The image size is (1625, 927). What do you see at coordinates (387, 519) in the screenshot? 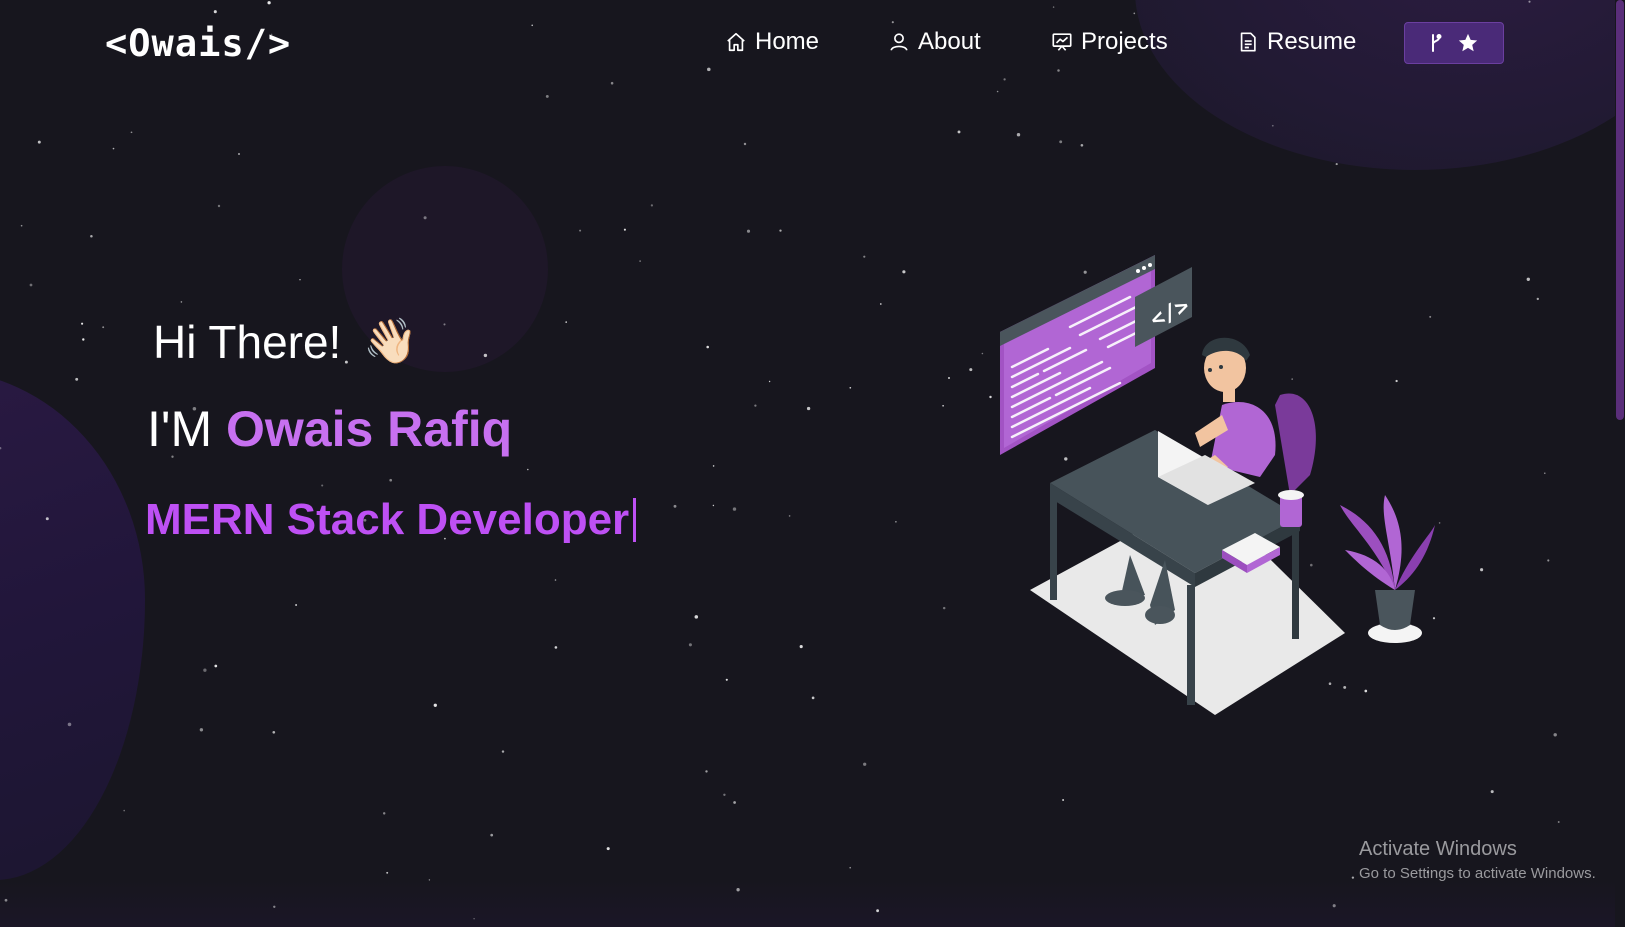
I see `role-text: MERN Stack Developer` at bounding box center [387, 519].